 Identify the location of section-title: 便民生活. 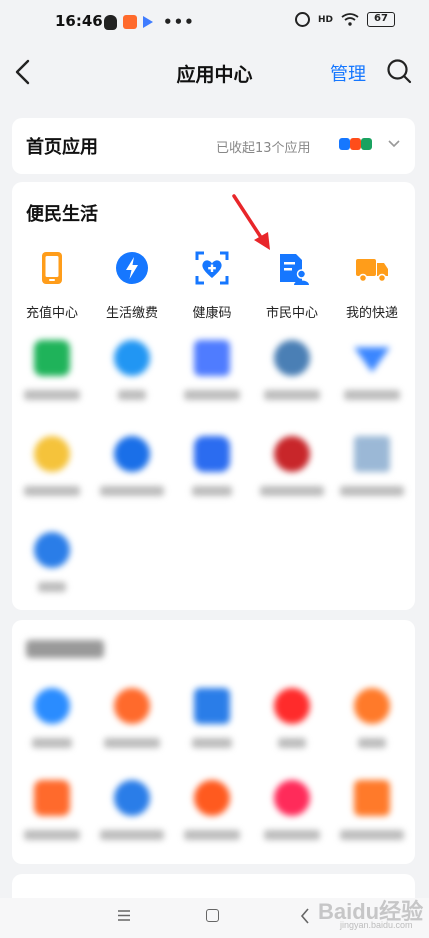
(62, 214).